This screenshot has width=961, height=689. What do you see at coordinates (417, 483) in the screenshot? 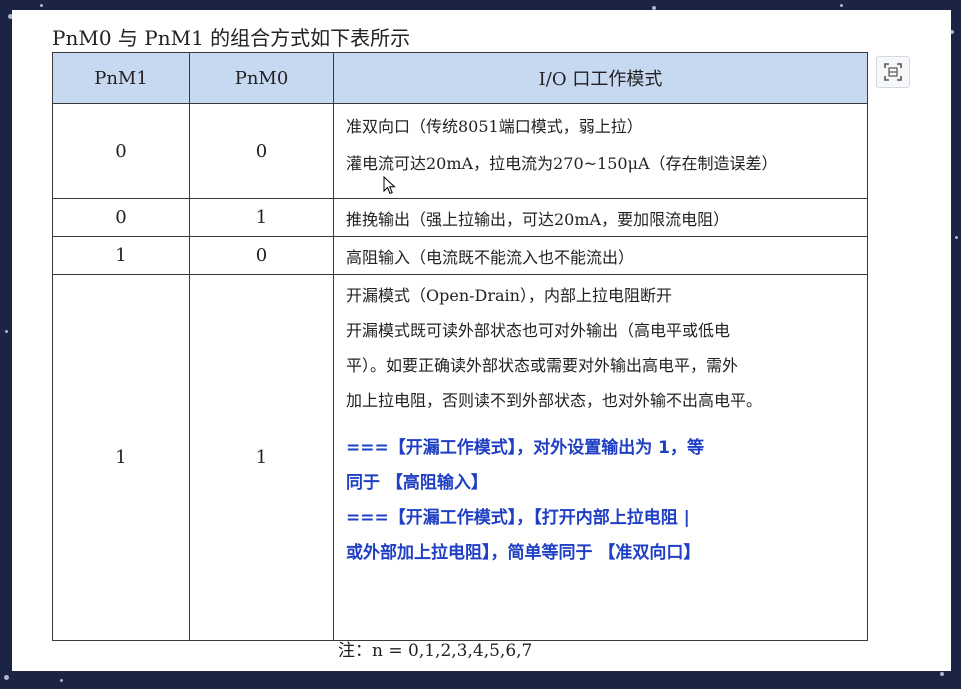
I see `annotation-note-line: 同于 【高阻输入】` at bounding box center [417, 483].